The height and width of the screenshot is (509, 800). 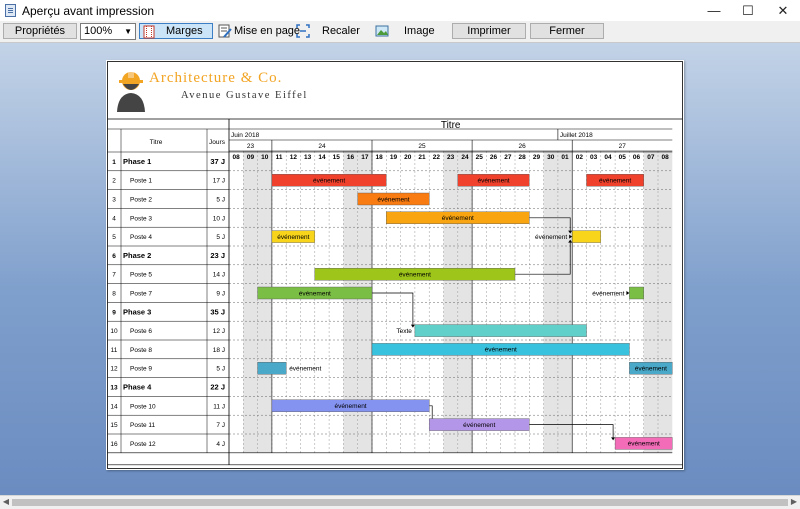 I want to click on day-label: 12, so click(x=294, y=157).